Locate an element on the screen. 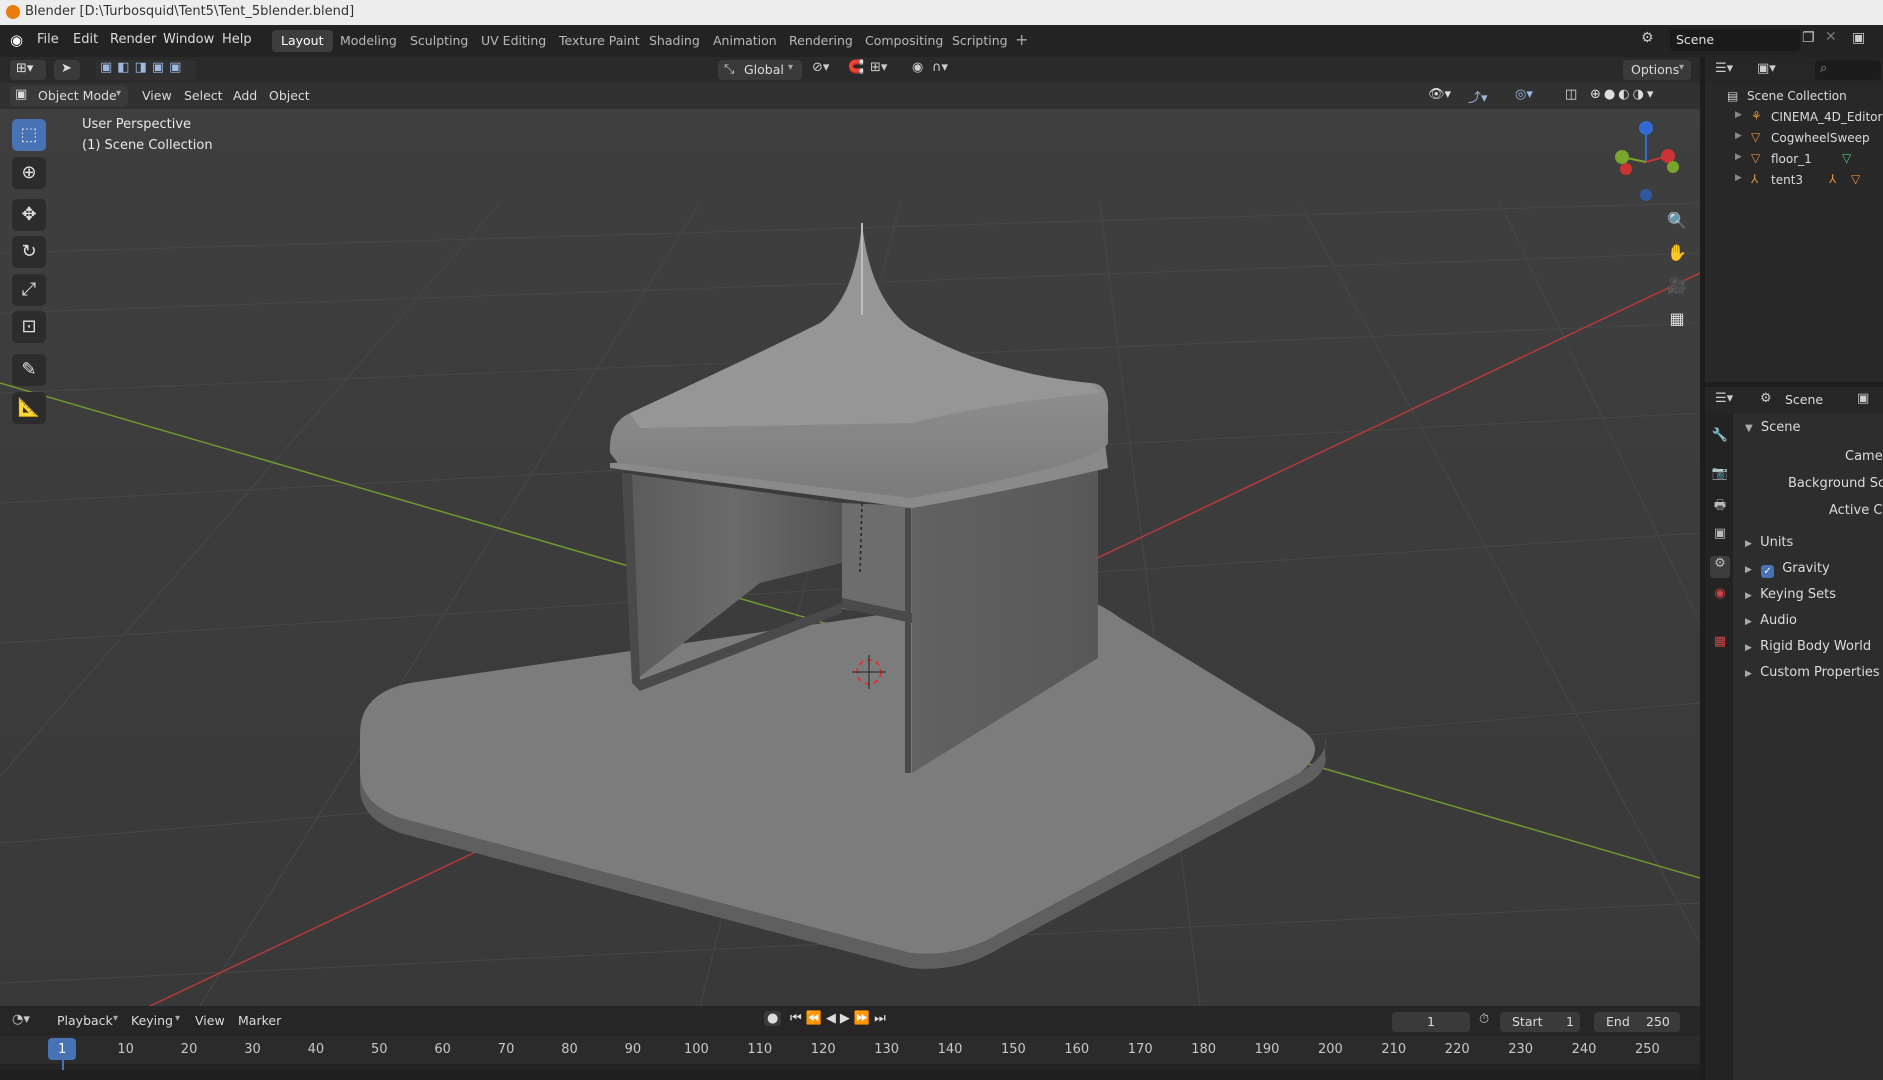 The width and height of the screenshot is (1883, 1080). proportional-edit-icon: ◉ is located at coordinates (917, 67).